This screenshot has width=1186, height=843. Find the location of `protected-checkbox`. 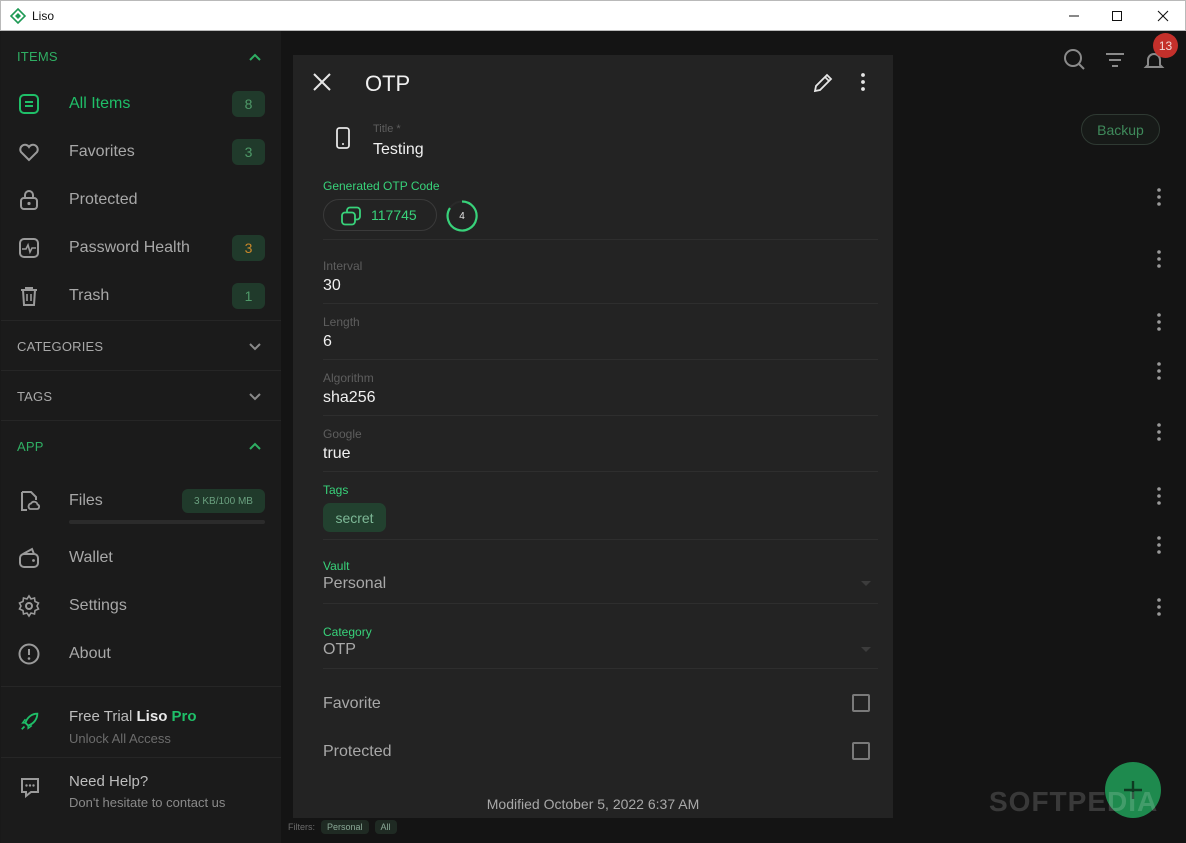

protected-checkbox is located at coordinates (861, 751).